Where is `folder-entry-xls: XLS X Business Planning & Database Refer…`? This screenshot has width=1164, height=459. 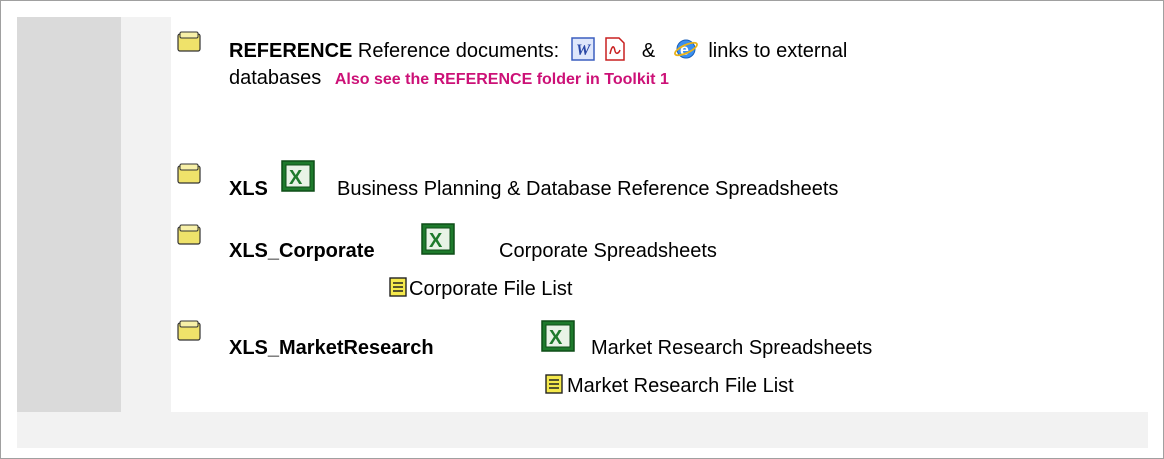 folder-entry-xls: XLS X Business Planning & Database Refer… is located at coordinates (657, 177).